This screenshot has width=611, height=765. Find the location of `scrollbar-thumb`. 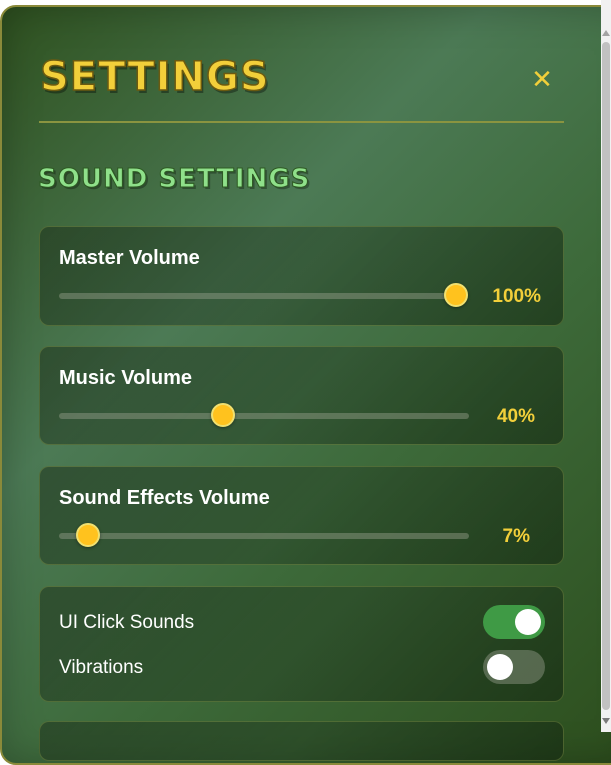

scrollbar-thumb is located at coordinates (606, 376).